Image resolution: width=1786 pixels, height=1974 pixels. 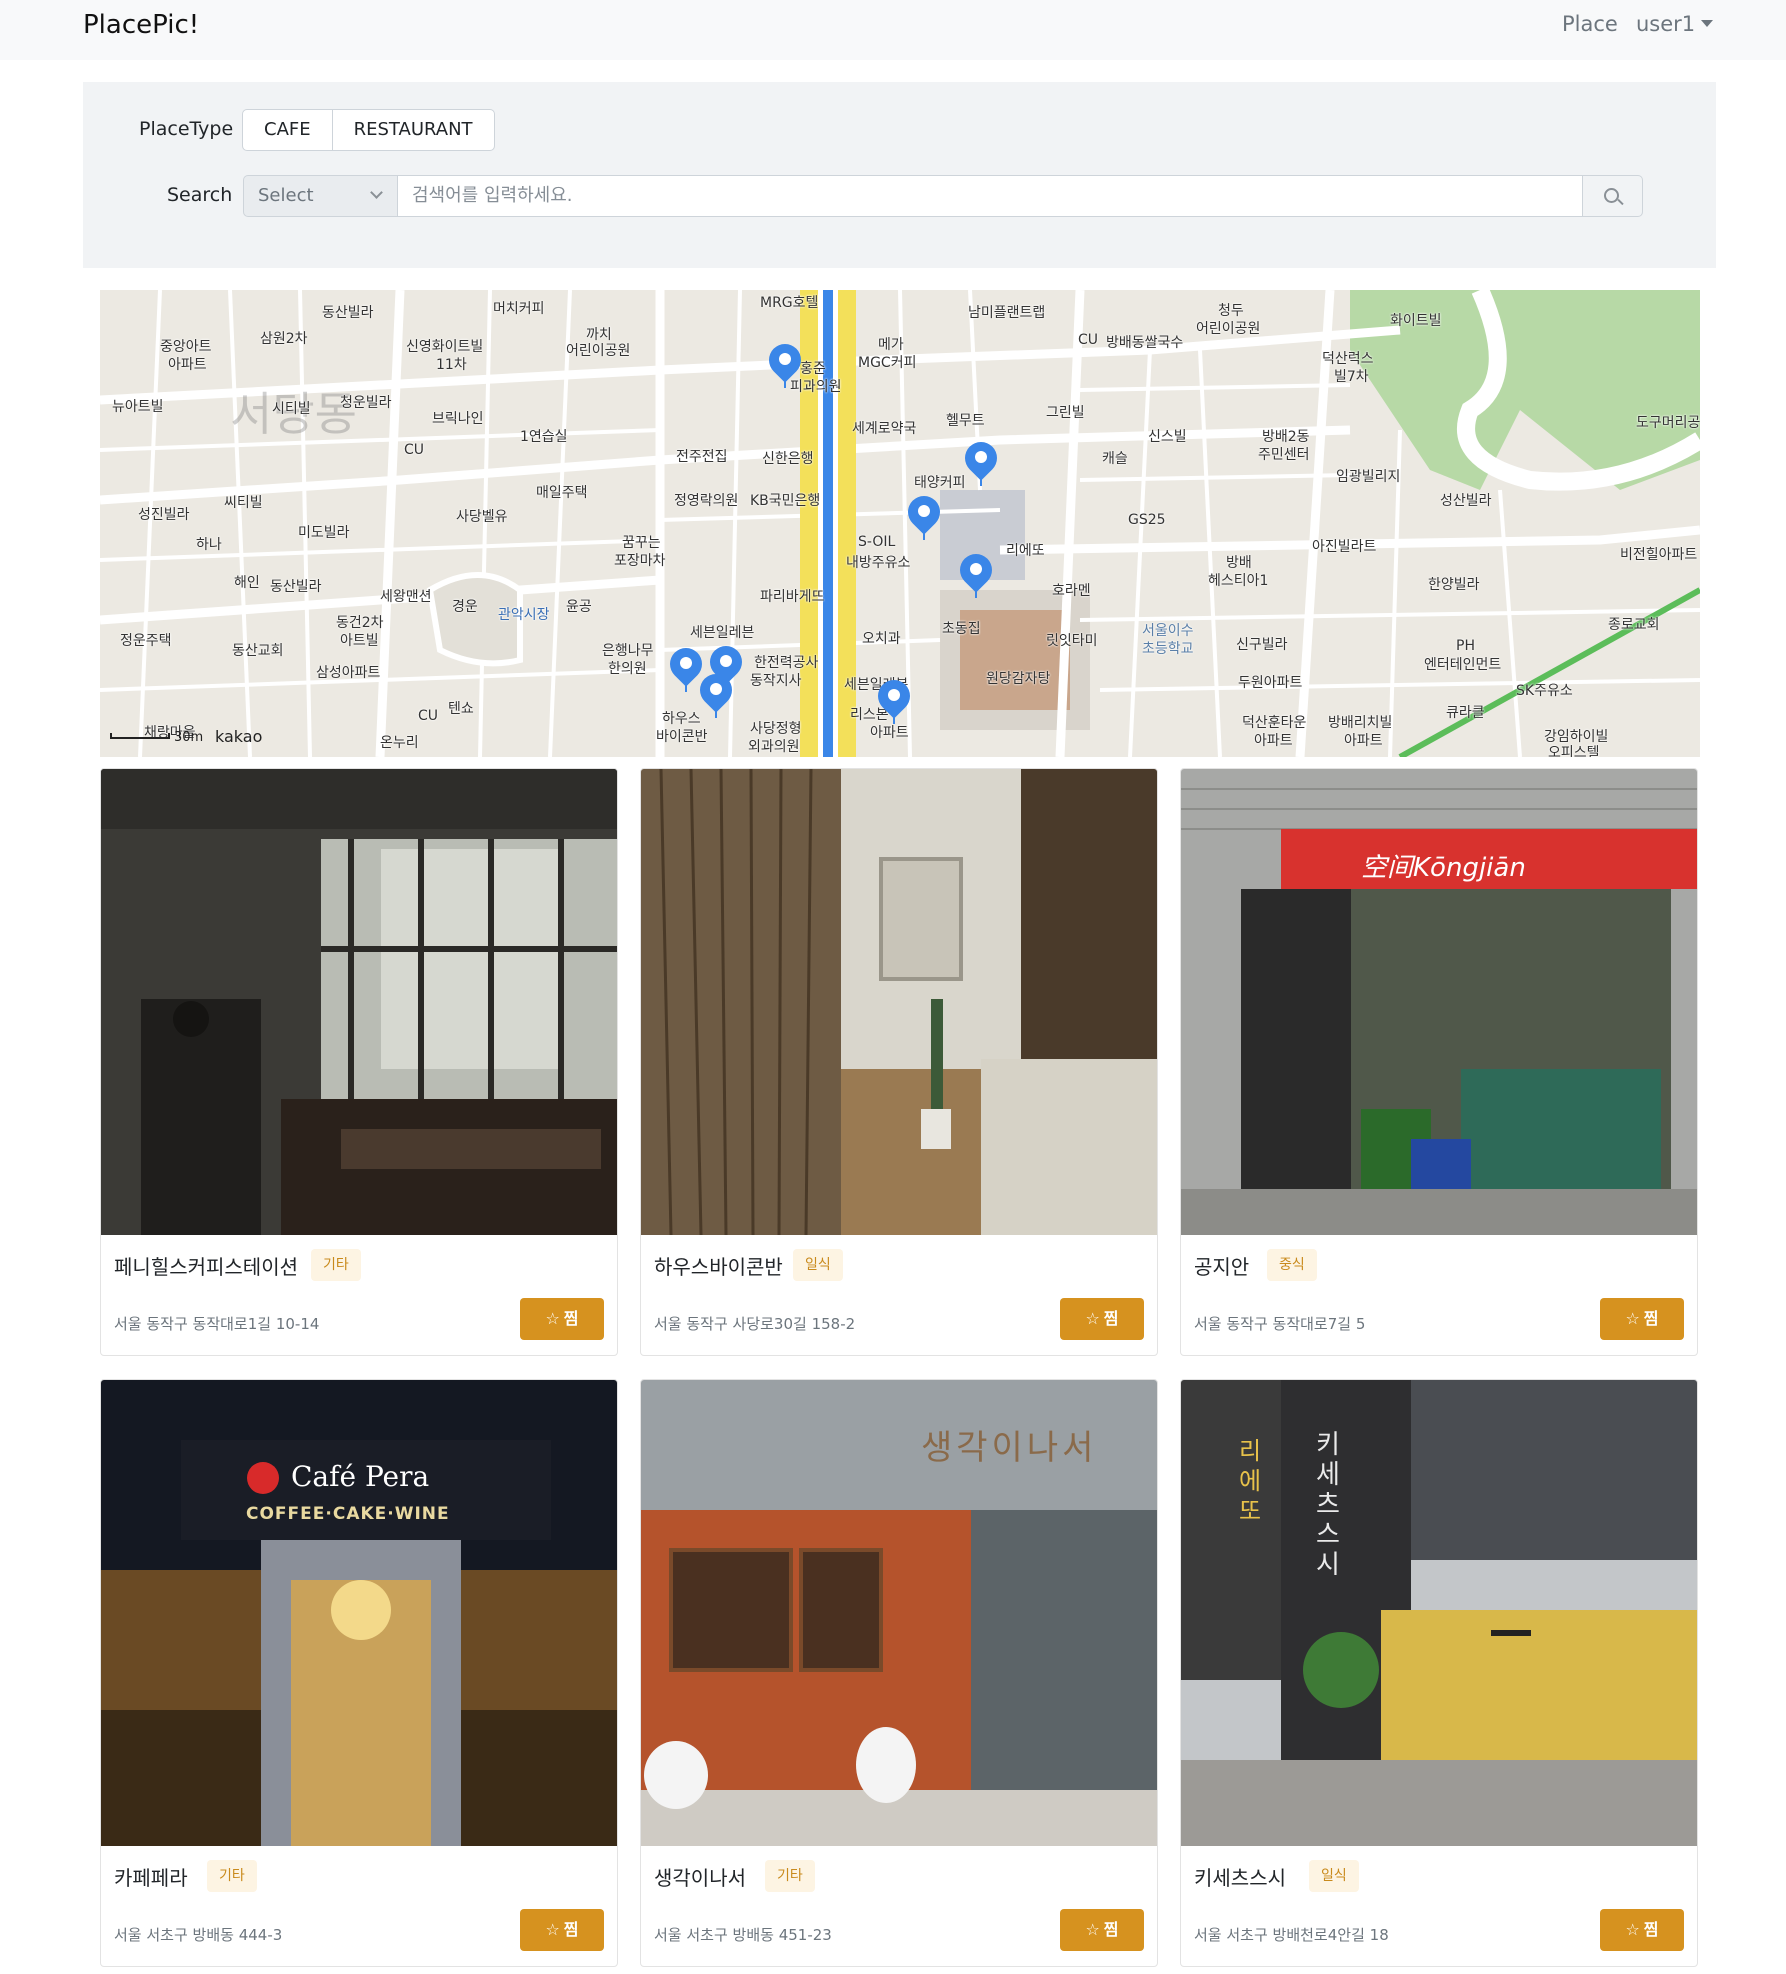 What do you see at coordinates (465, 607) in the screenshot?
I see `map-poi-label: 경운` at bounding box center [465, 607].